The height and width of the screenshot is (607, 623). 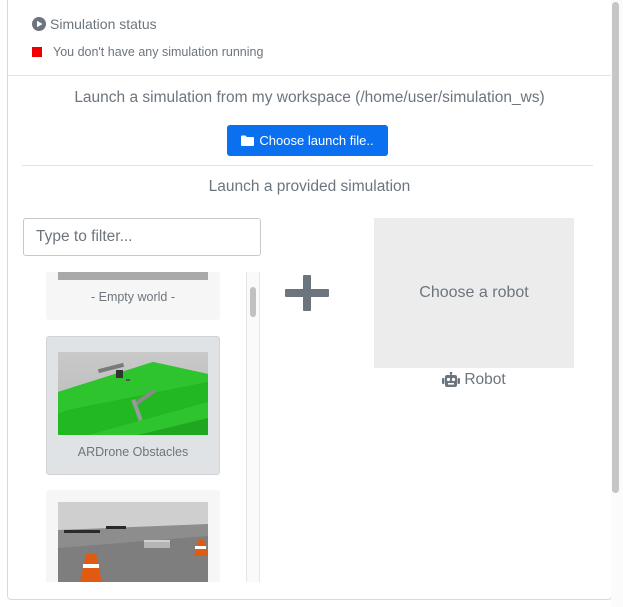 I want to click on world-label: ARDrone Obstacles, so click(x=133, y=452).